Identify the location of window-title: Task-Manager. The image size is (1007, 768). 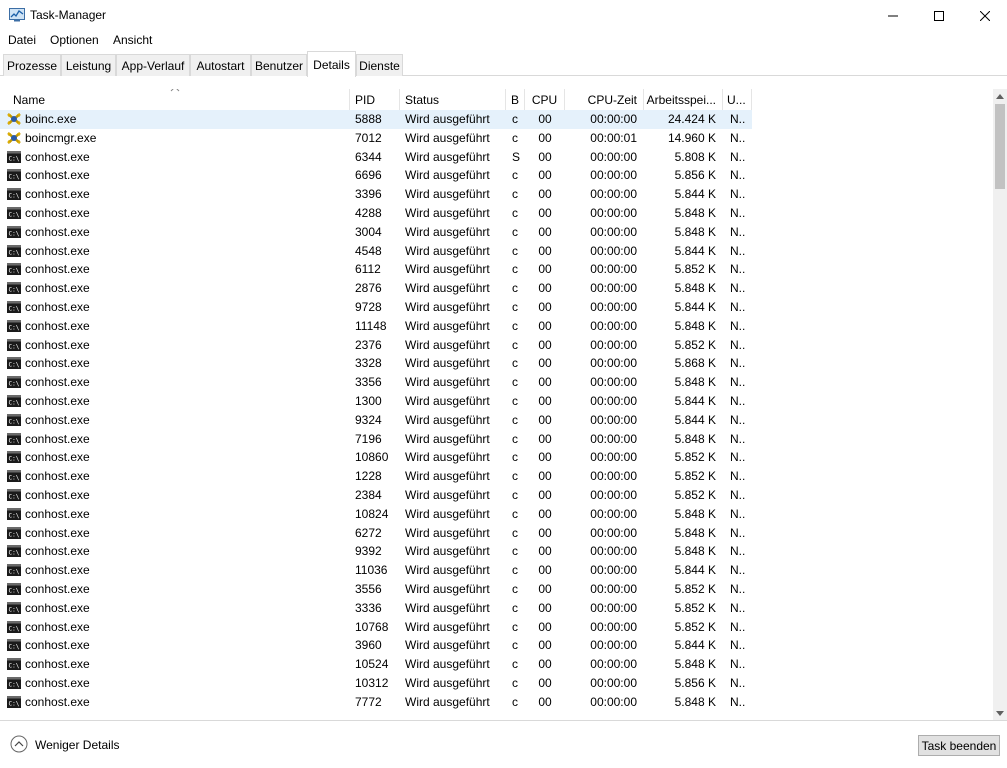
(68, 15).